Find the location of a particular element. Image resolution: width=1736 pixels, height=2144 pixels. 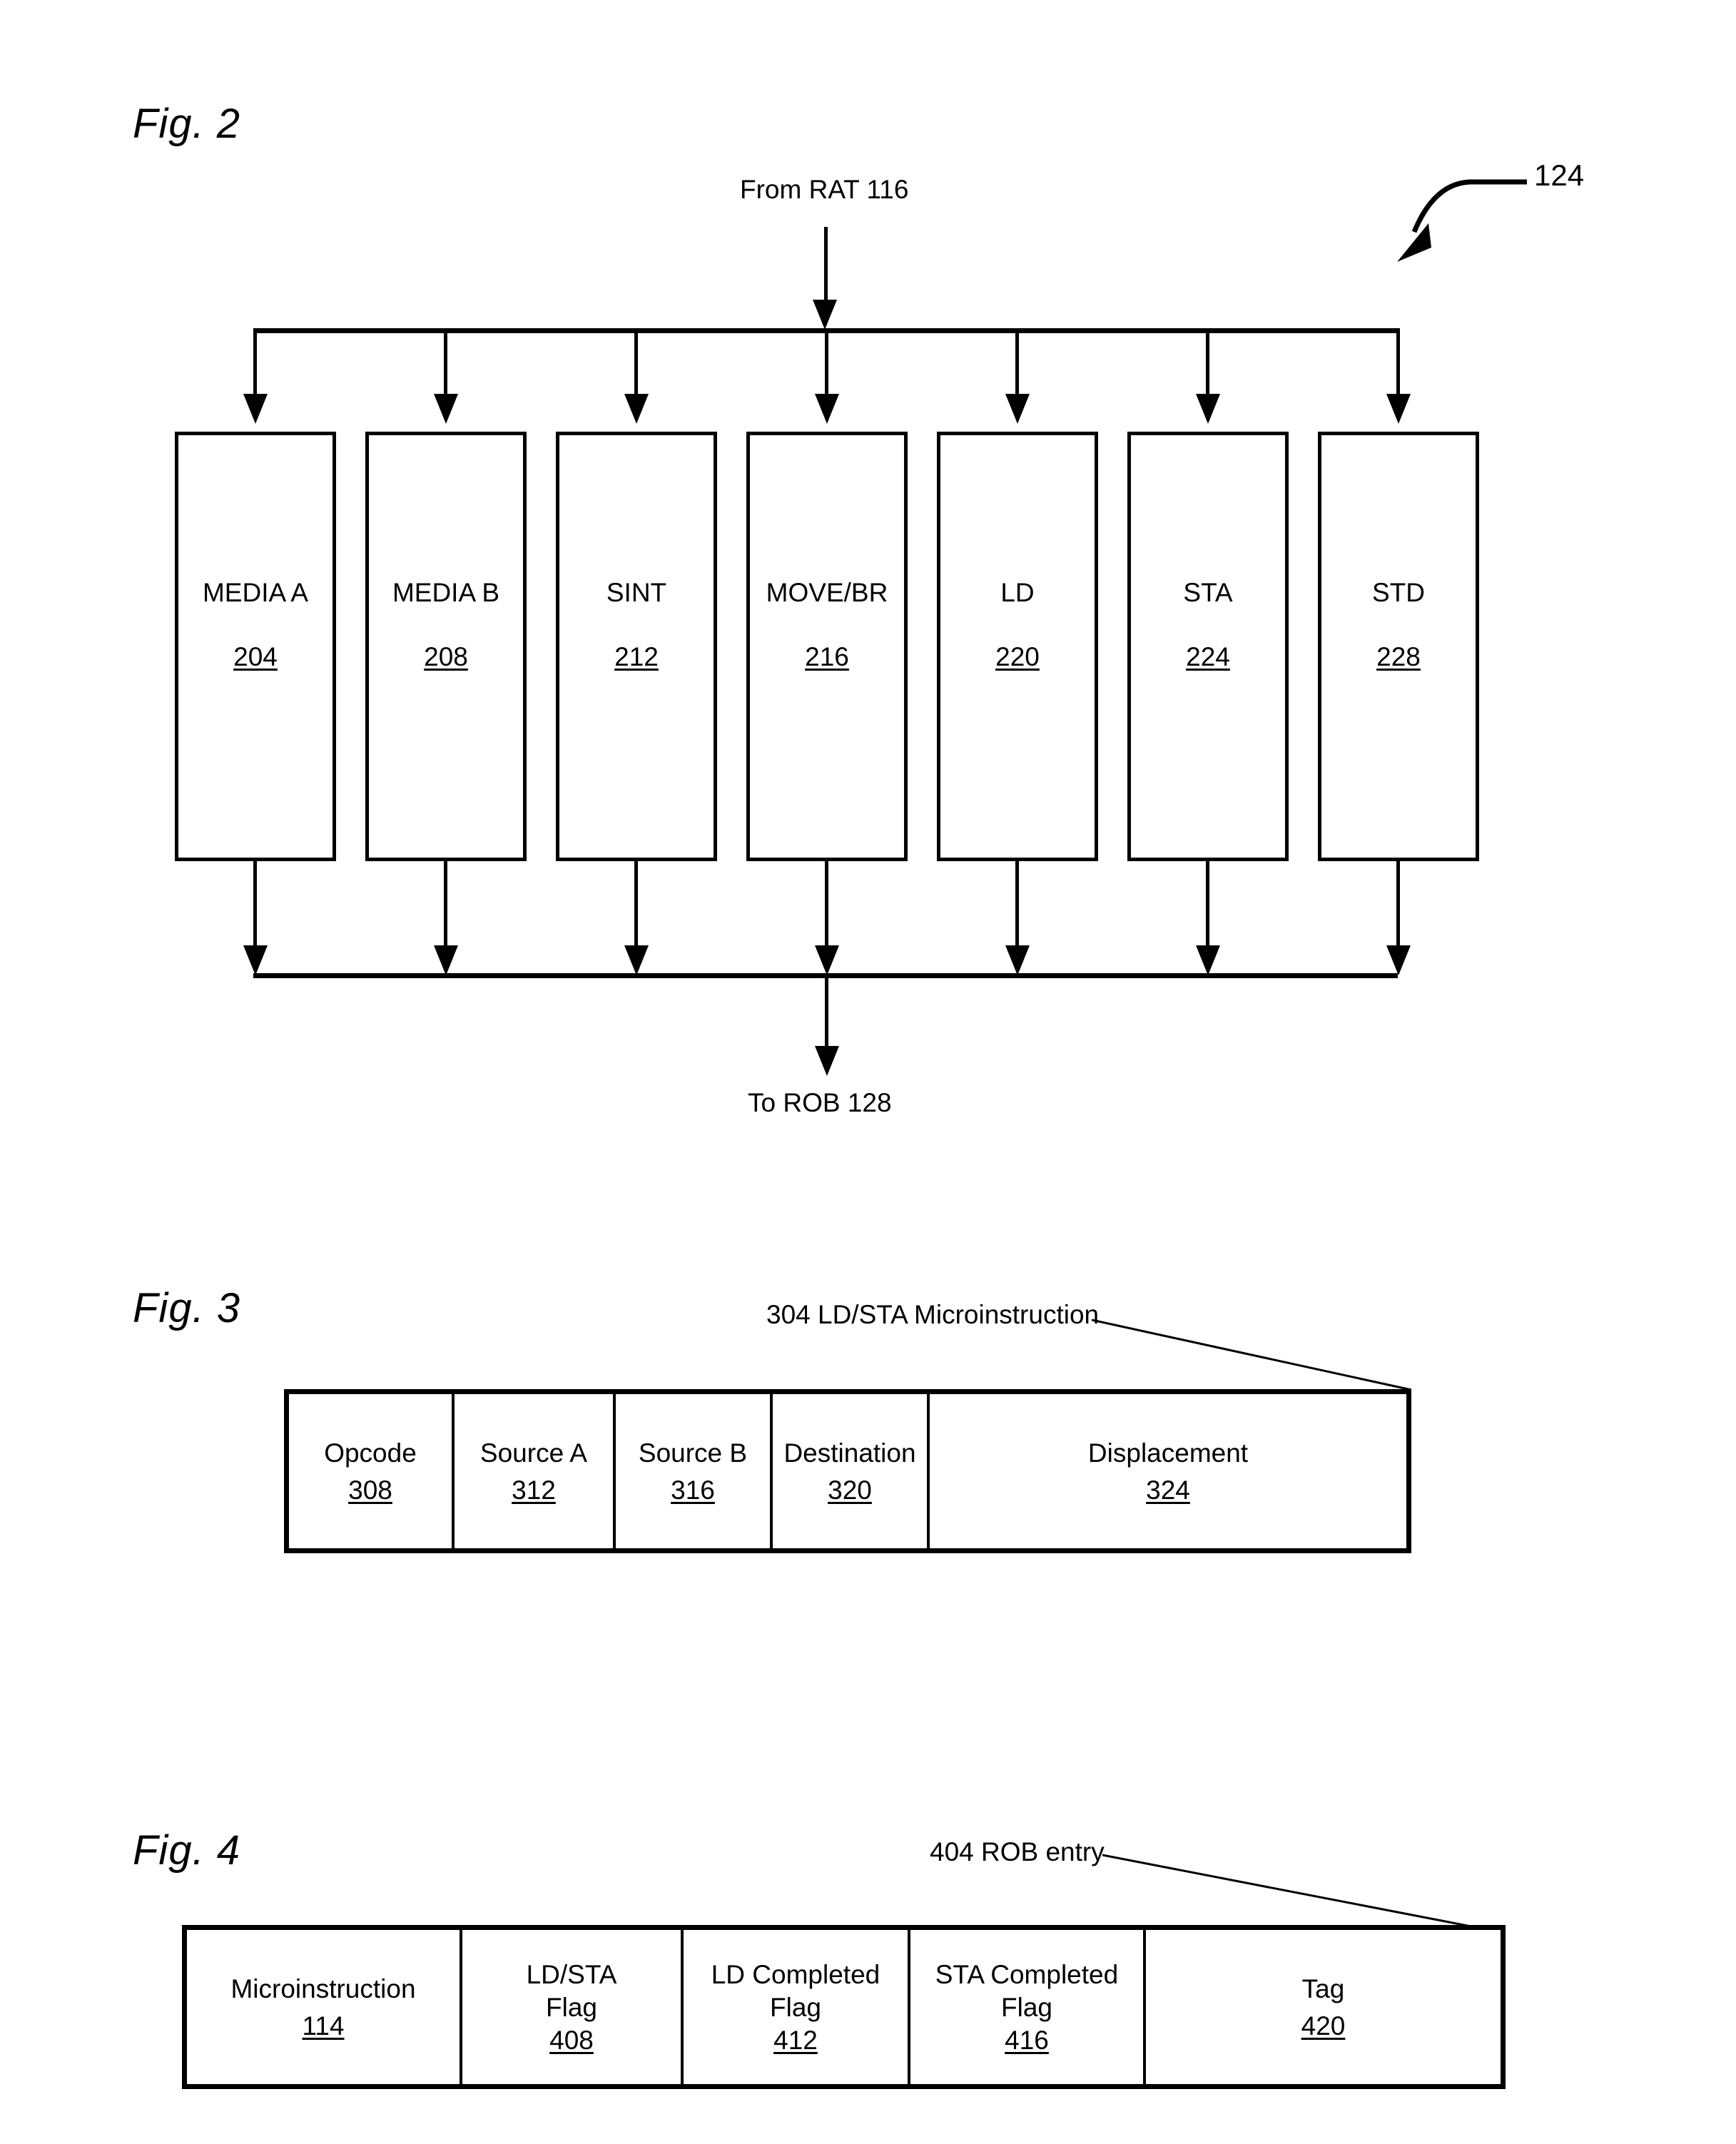

execution-unit-media-b: MEDIA B 208 is located at coordinates (446, 646).